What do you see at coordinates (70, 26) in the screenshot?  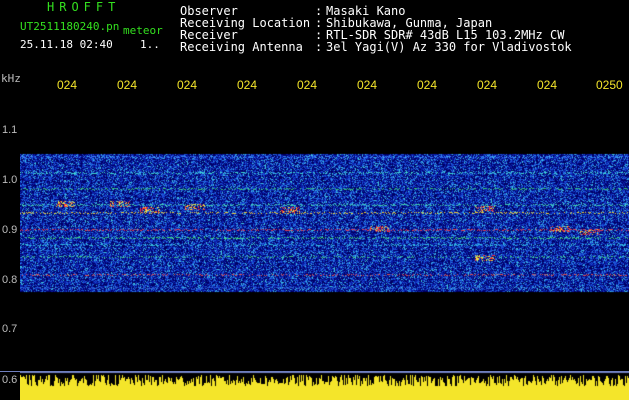 I see `file-name: UT2511180240.pn` at bounding box center [70, 26].